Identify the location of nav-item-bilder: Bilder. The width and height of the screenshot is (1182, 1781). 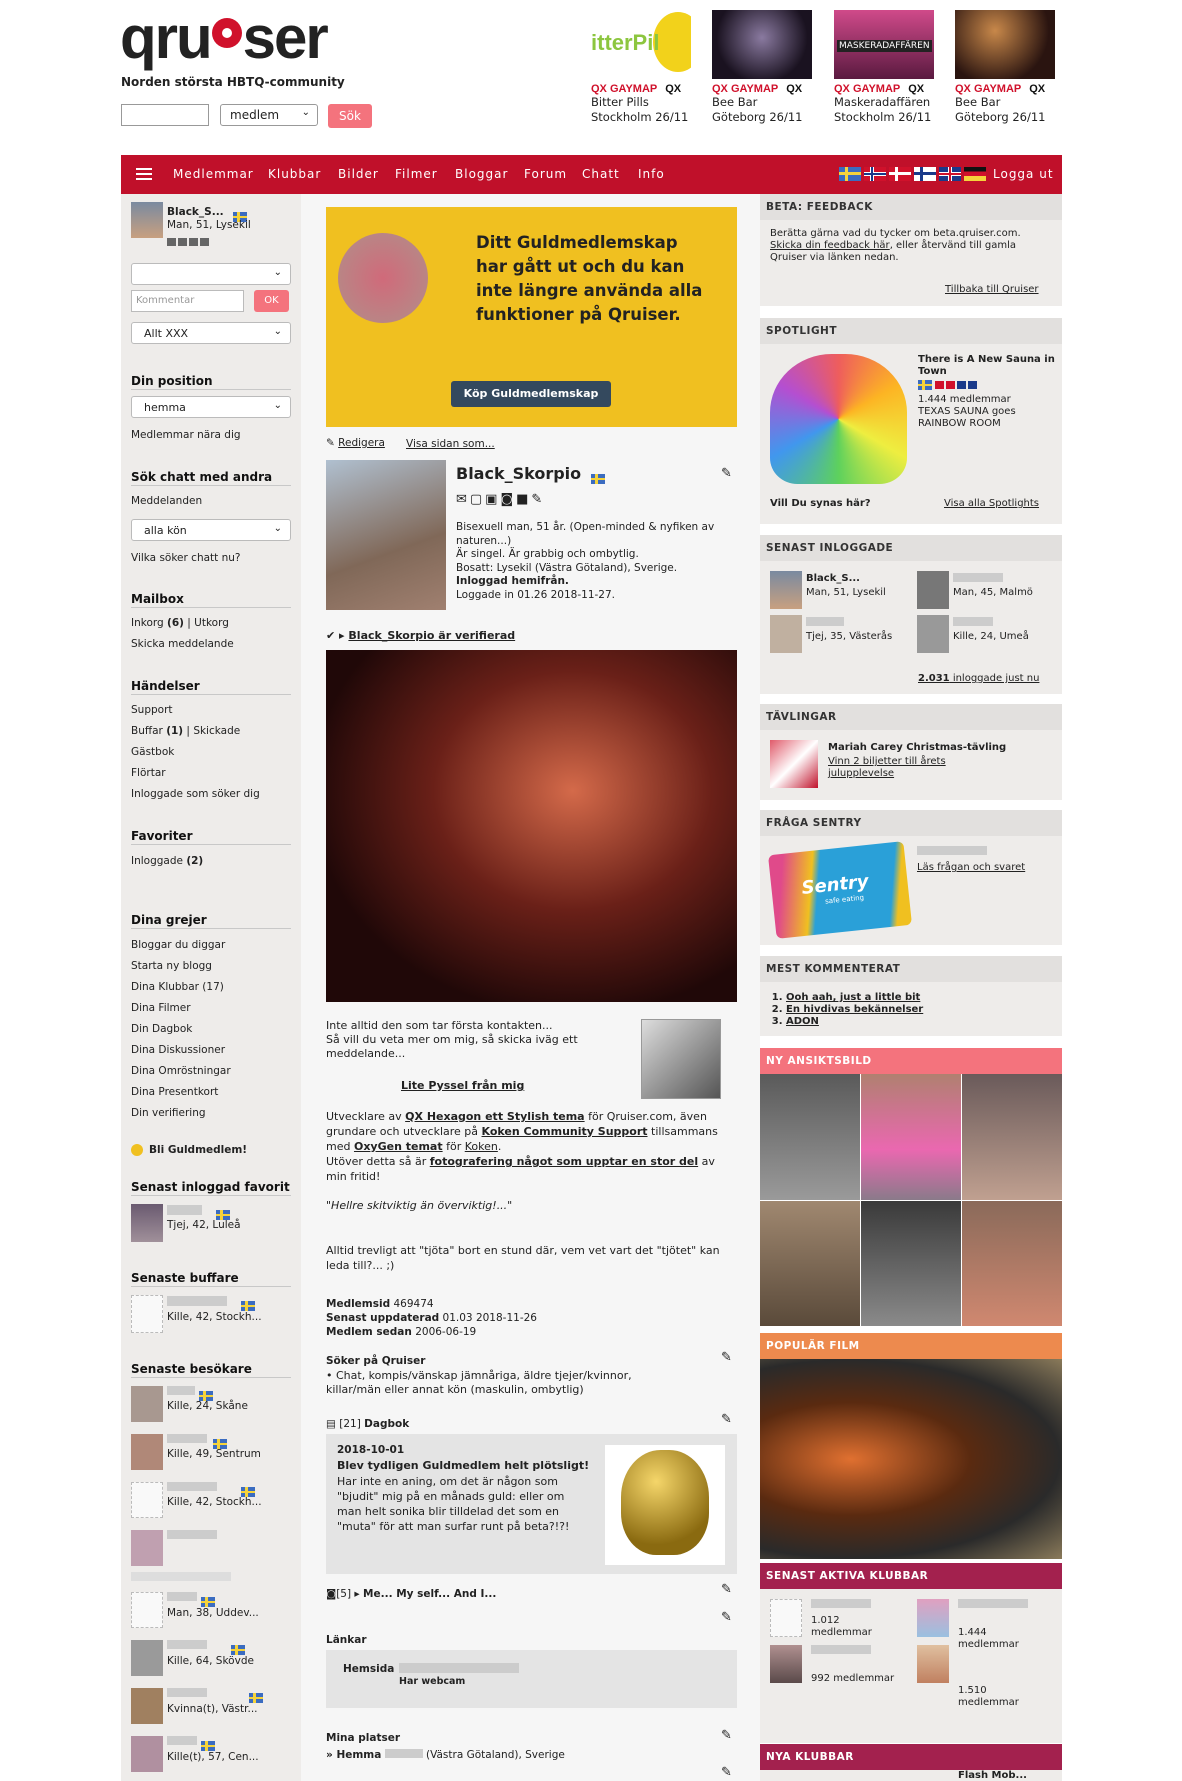
(358, 174).